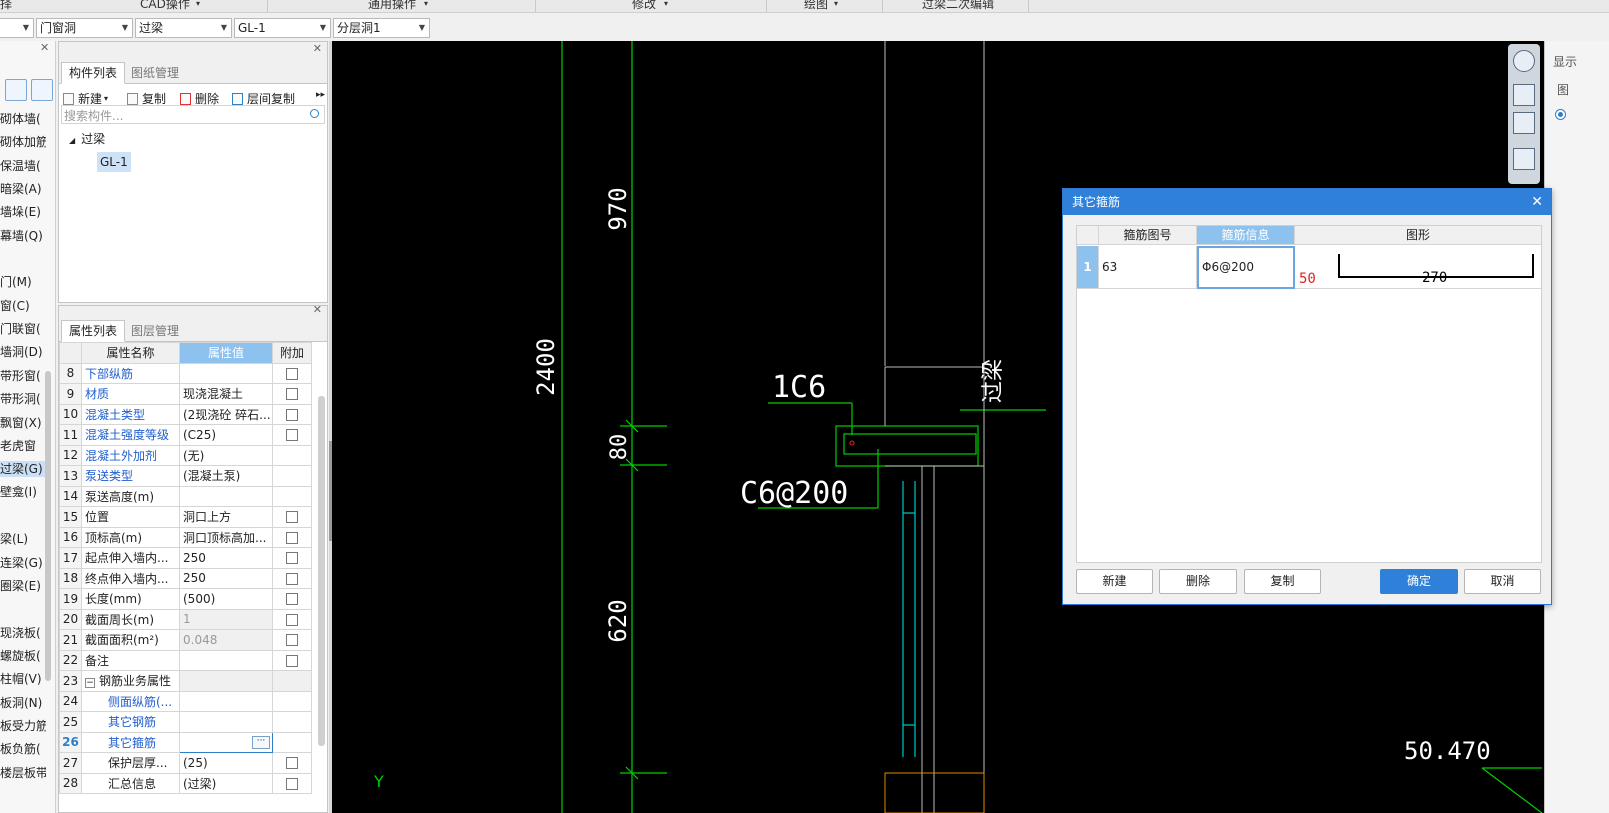 This screenshot has height=813, width=1609. I want to click on menu-general-ops: 通用操作, so click(392, 6).